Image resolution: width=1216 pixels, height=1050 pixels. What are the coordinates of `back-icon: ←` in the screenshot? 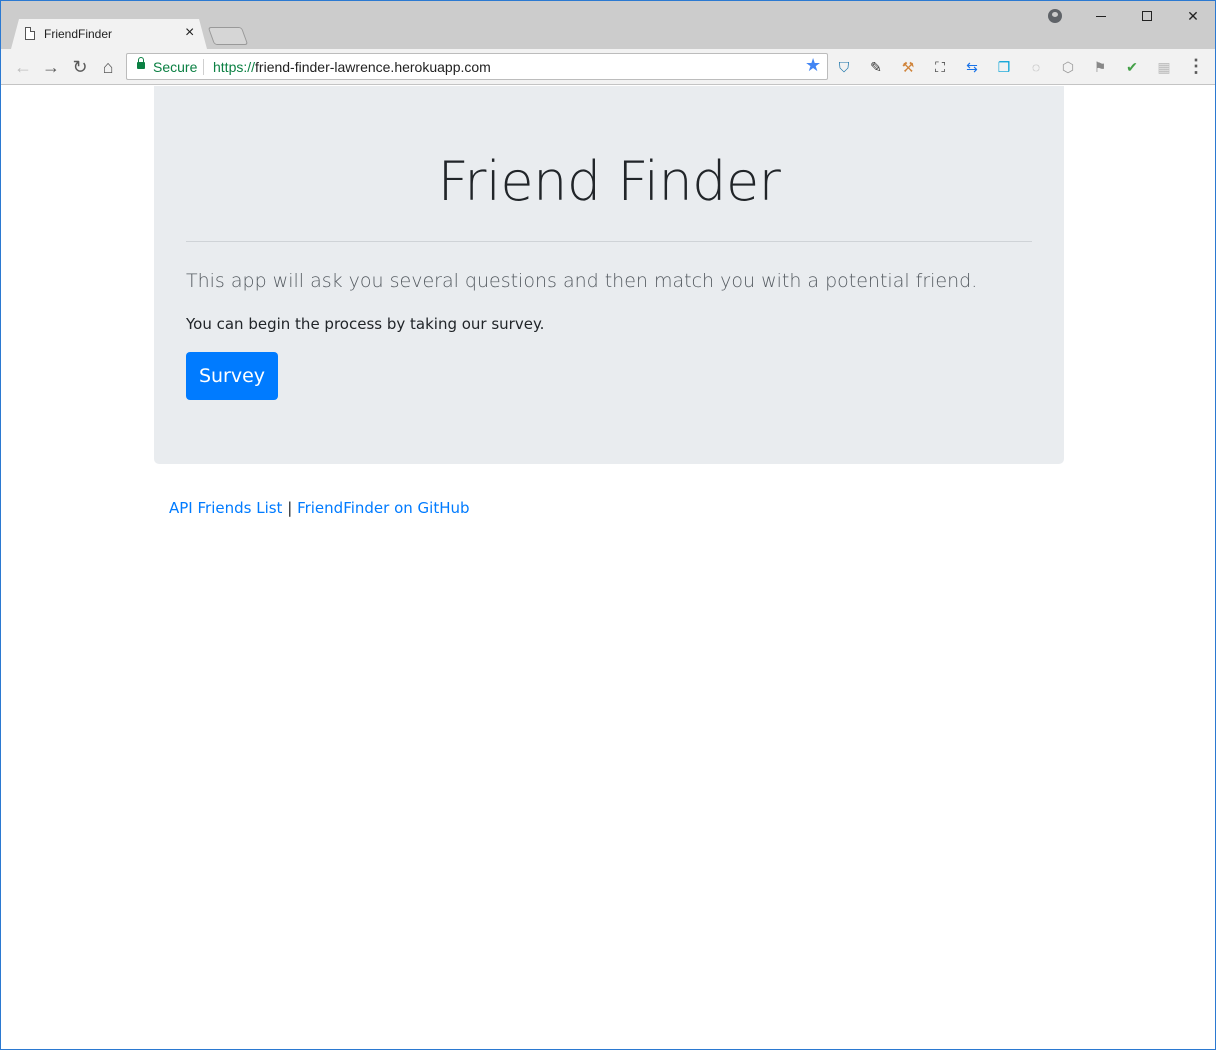 It's located at (23, 67).